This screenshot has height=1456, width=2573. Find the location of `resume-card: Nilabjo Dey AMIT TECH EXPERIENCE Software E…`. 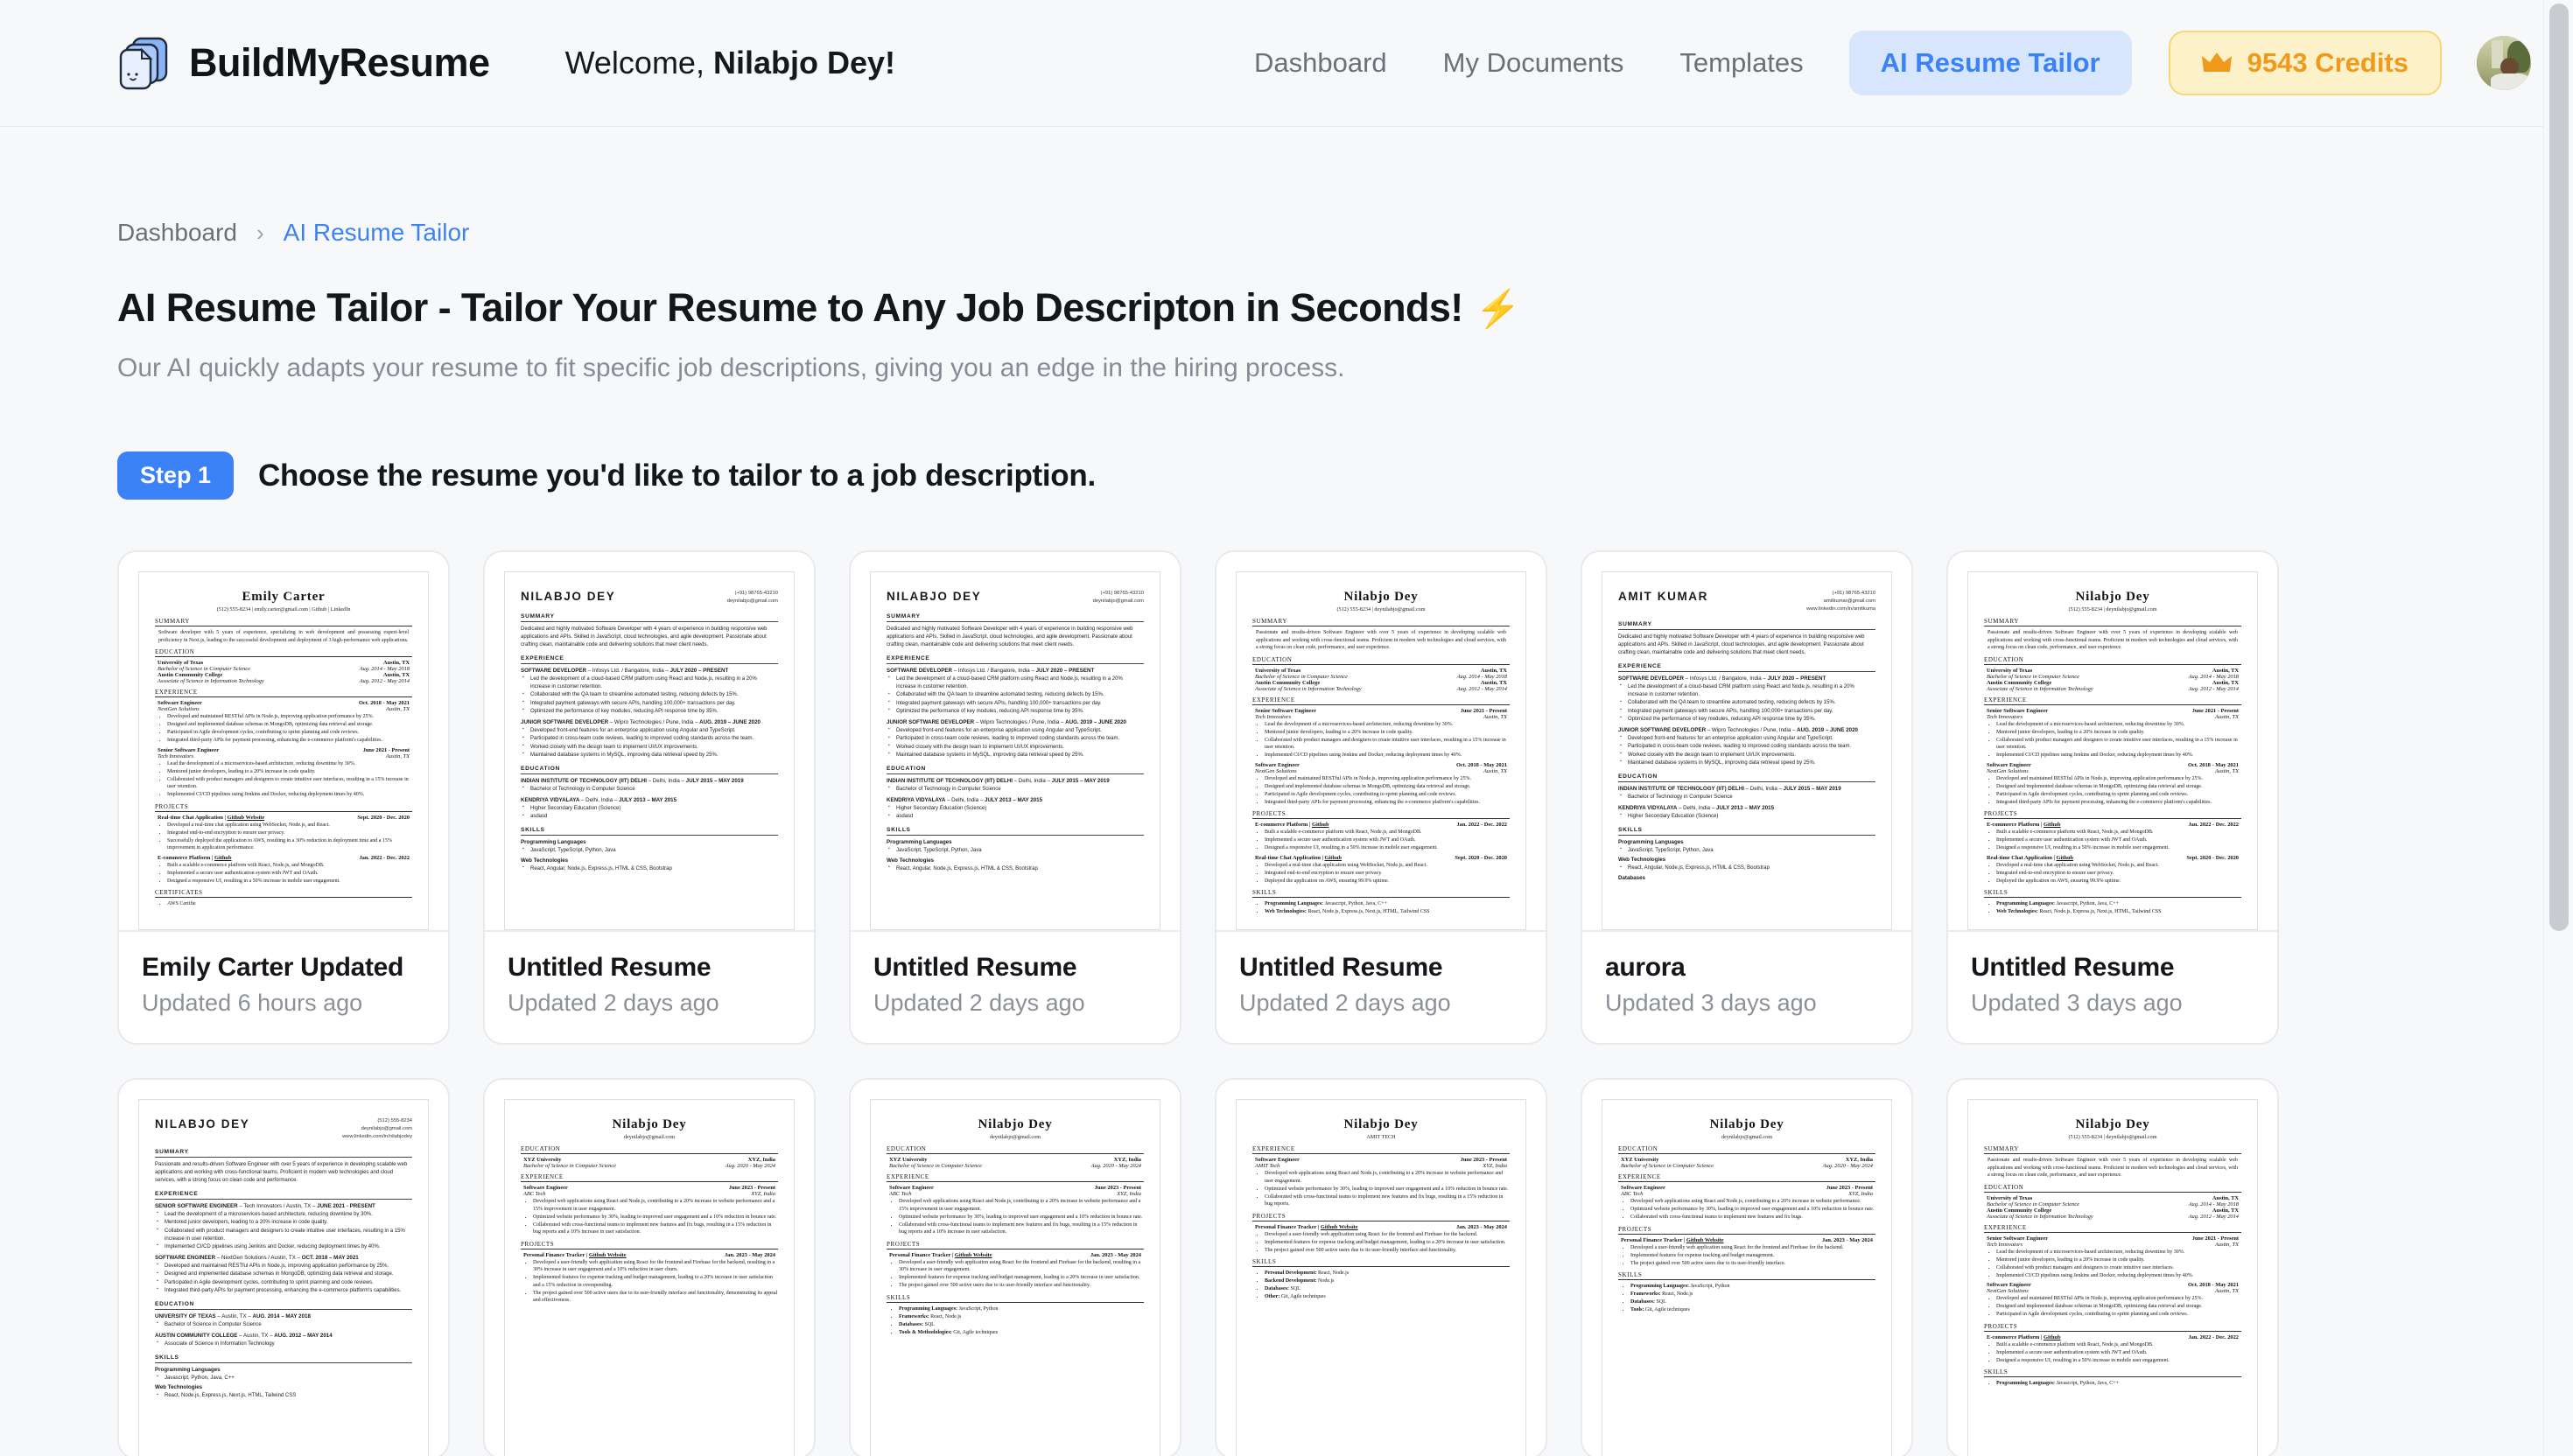

resume-card: Nilabjo Dey AMIT TECH EXPERIENCE Software E… is located at coordinates (1381, 1267).